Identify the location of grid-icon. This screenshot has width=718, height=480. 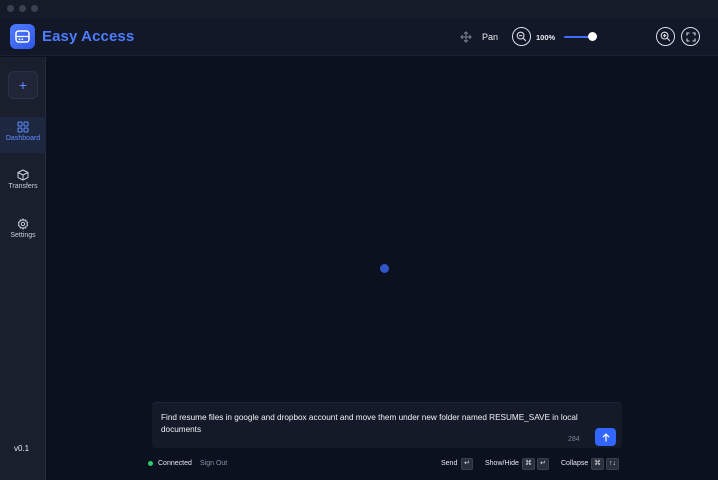
(23, 127).